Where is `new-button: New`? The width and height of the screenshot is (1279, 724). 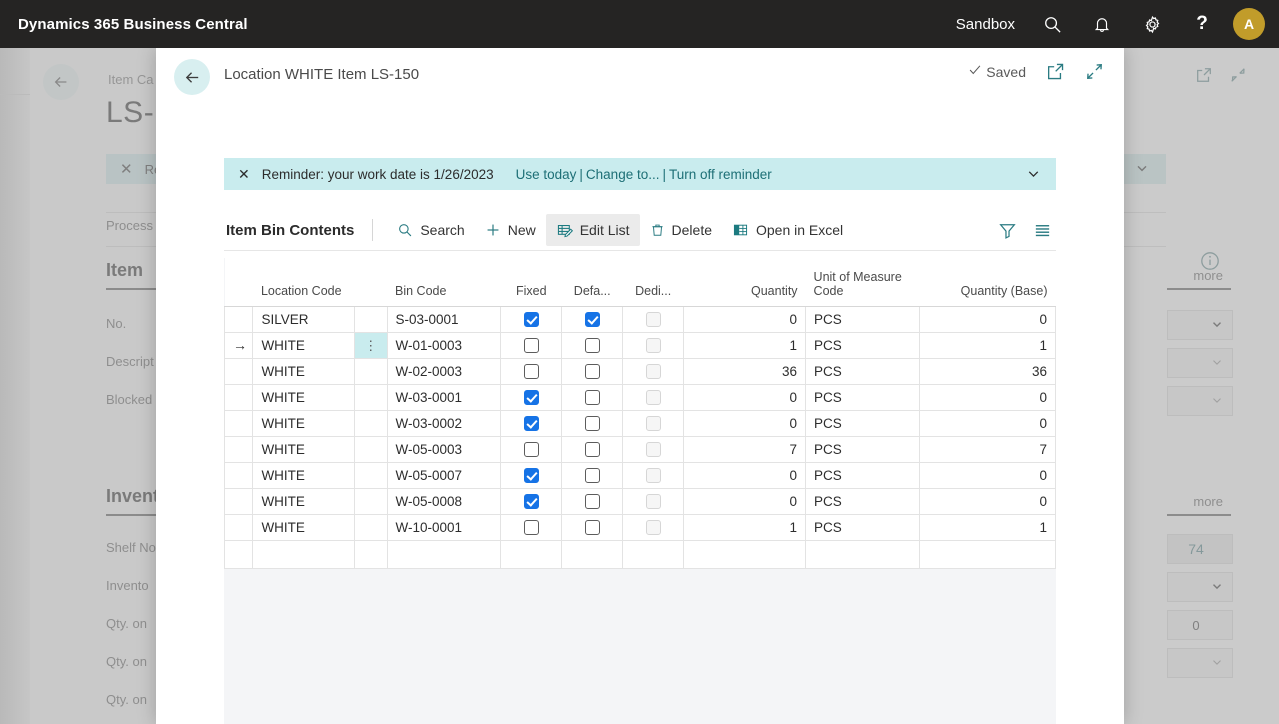
new-button: New is located at coordinates (510, 230).